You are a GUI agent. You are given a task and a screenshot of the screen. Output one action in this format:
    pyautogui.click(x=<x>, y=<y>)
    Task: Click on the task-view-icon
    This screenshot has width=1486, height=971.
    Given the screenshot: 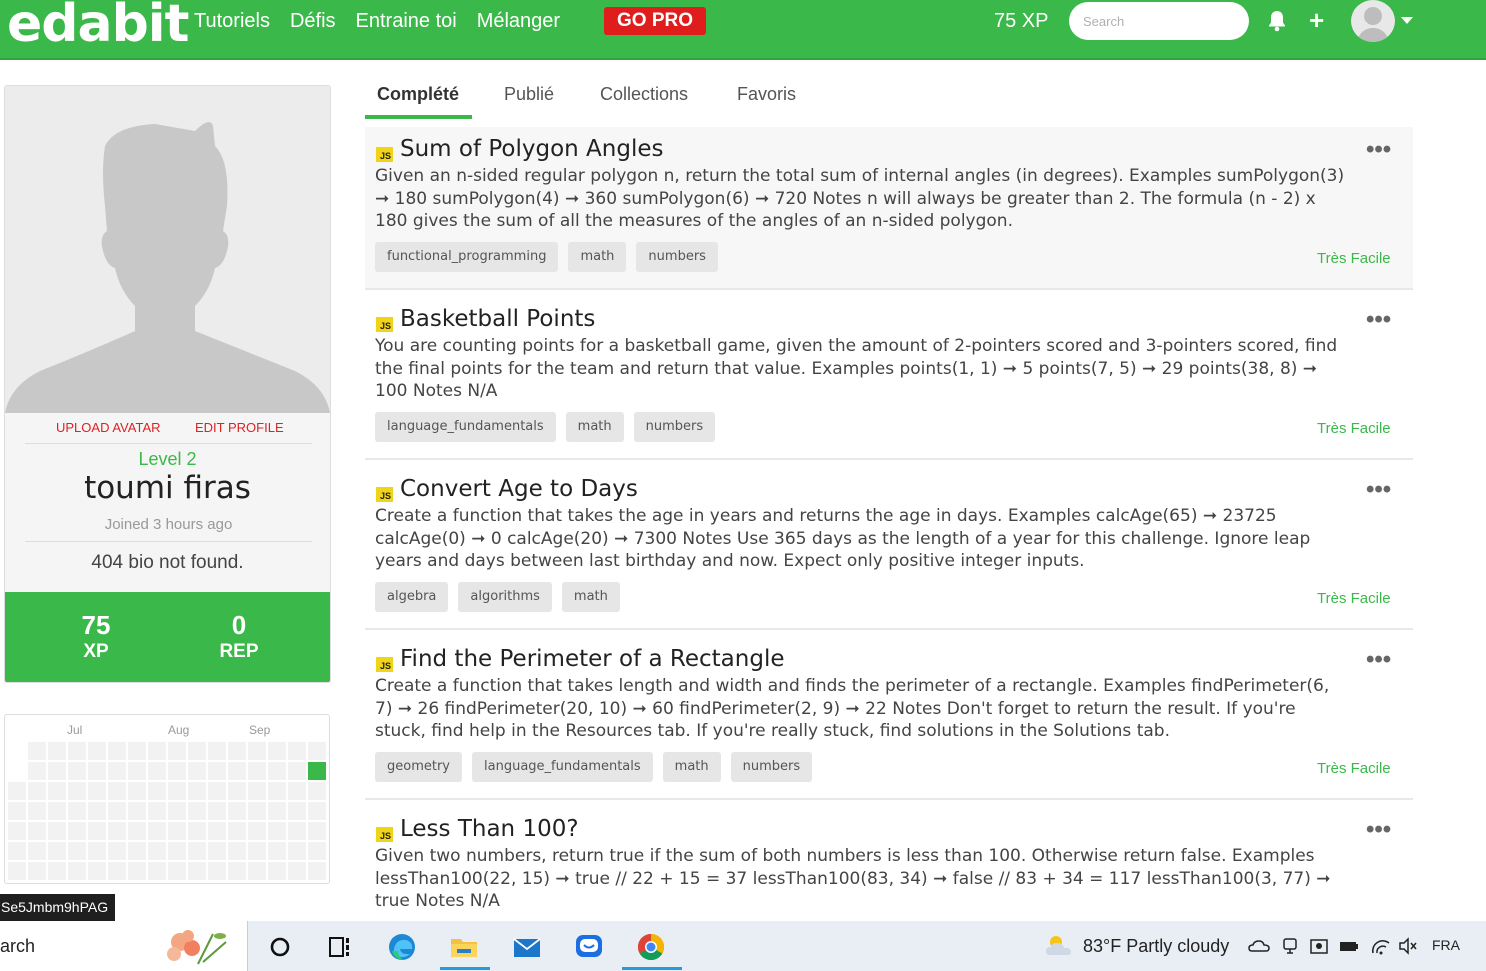 What is the action you would take?
    pyautogui.click(x=342, y=947)
    